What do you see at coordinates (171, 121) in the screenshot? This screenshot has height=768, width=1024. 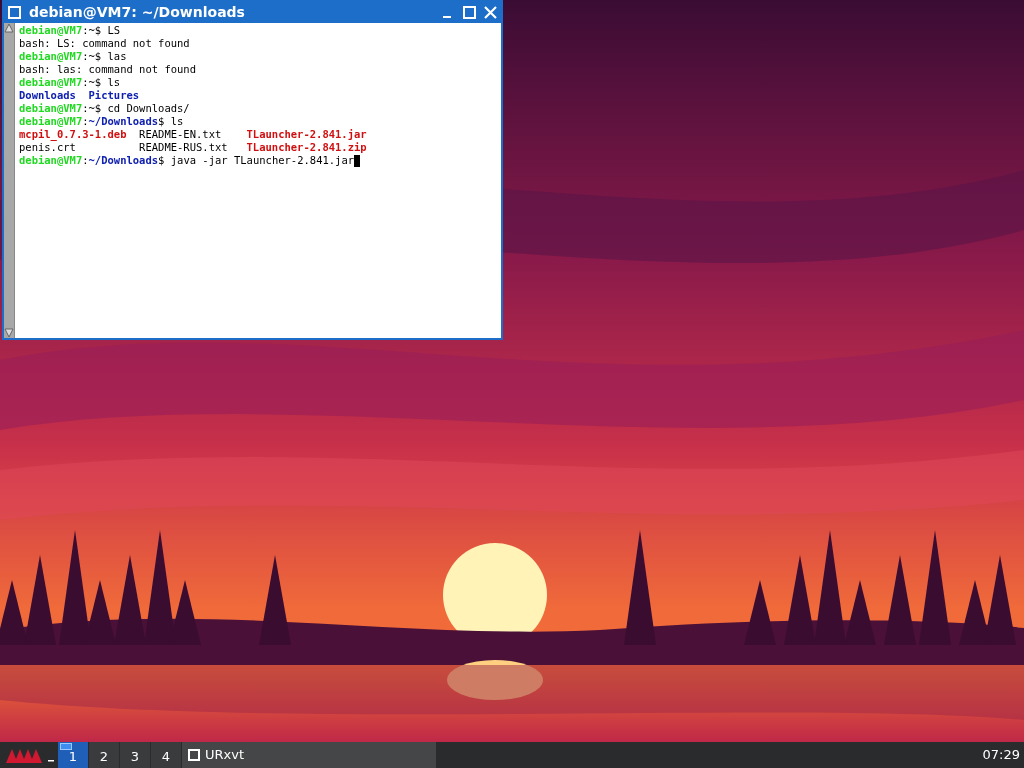 I see `terminal-text: $ ls` at bounding box center [171, 121].